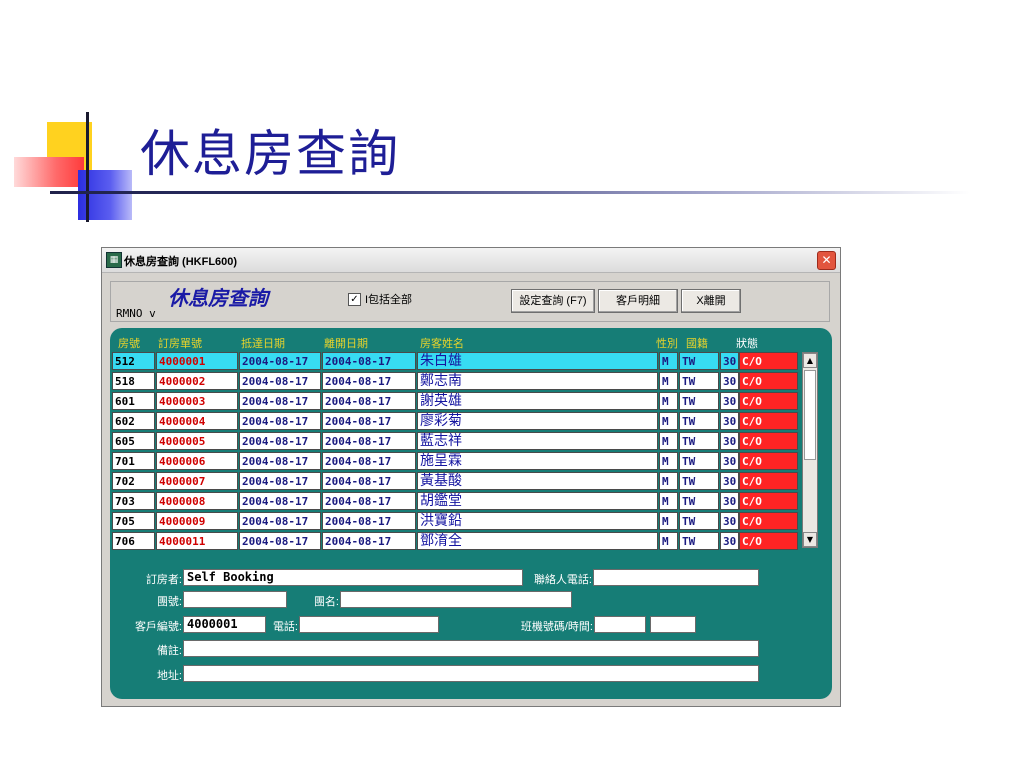 The width and height of the screenshot is (1024, 768). Describe the element at coordinates (471, 673) in the screenshot. I see `address-field` at that location.